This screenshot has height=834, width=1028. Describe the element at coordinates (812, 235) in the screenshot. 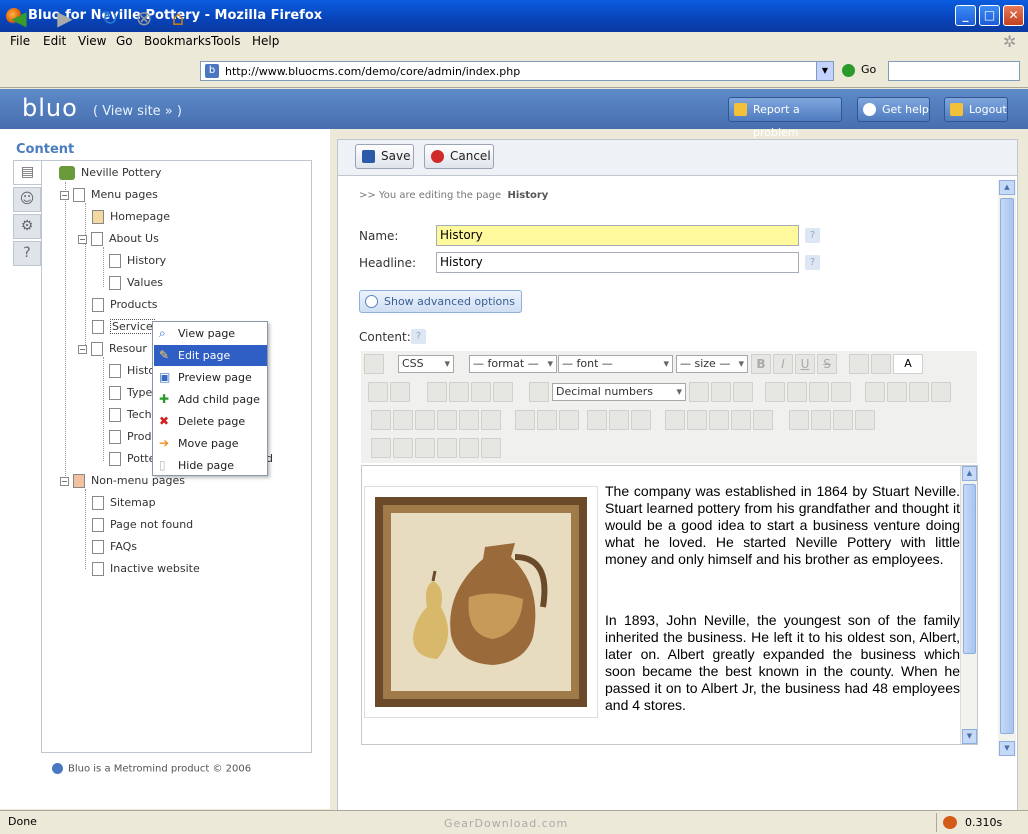

I see `name-help-icon: ?` at that location.